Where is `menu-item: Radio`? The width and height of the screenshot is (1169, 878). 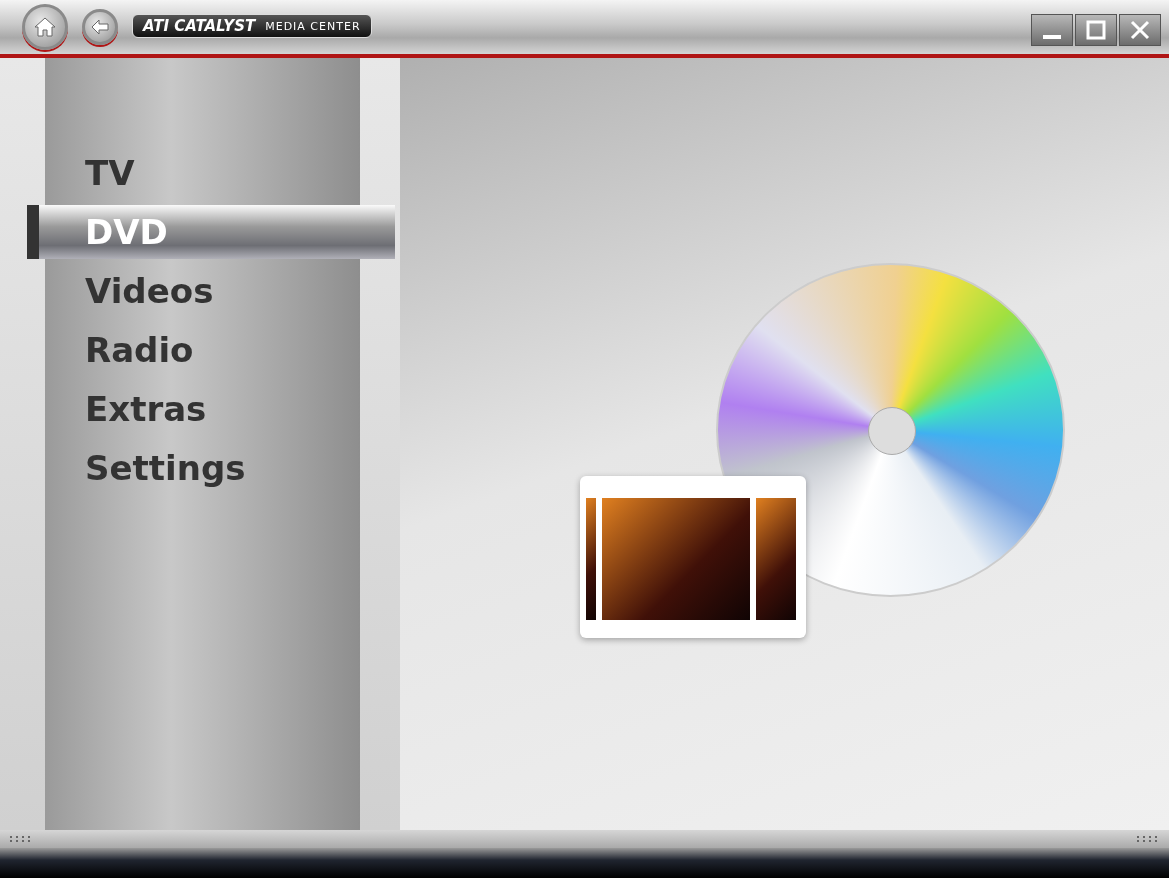 menu-item: Radio is located at coordinates (202, 350).